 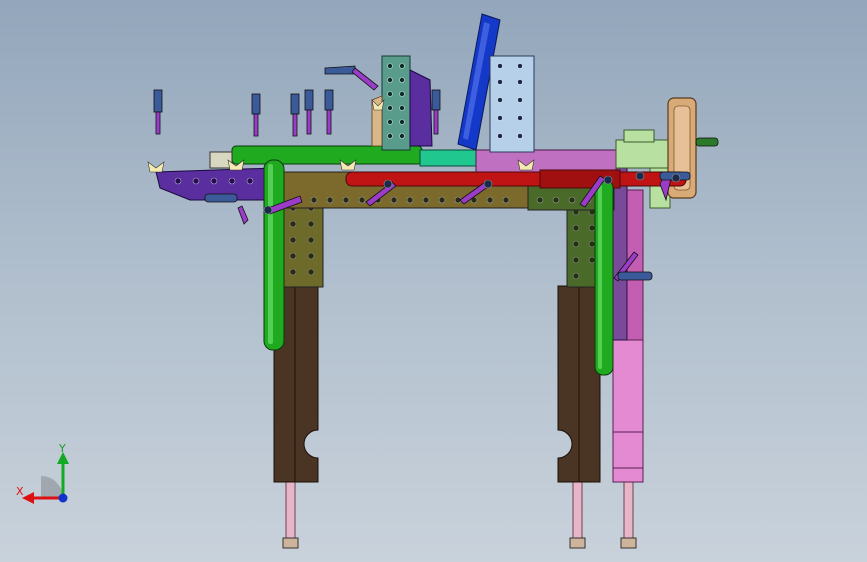 What do you see at coordinates (45, 478) in the screenshot?
I see `axis-triad-icon` at bounding box center [45, 478].